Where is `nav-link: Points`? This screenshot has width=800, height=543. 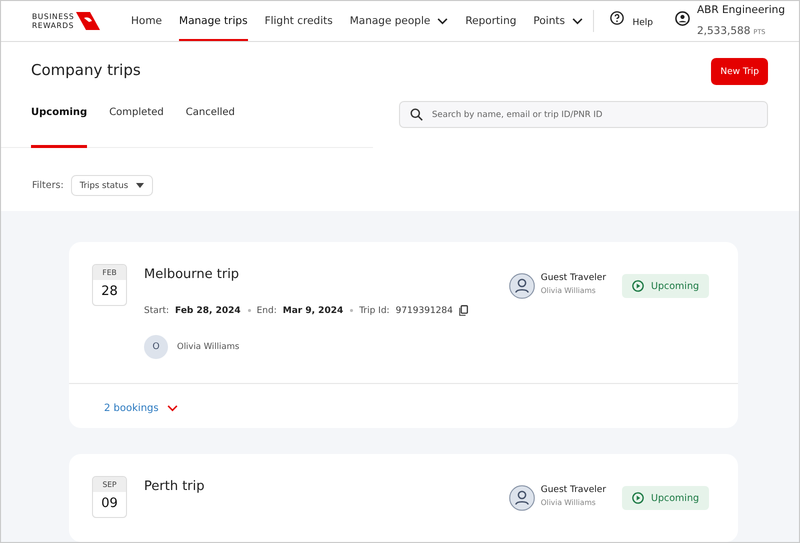 nav-link: Points is located at coordinates (558, 21).